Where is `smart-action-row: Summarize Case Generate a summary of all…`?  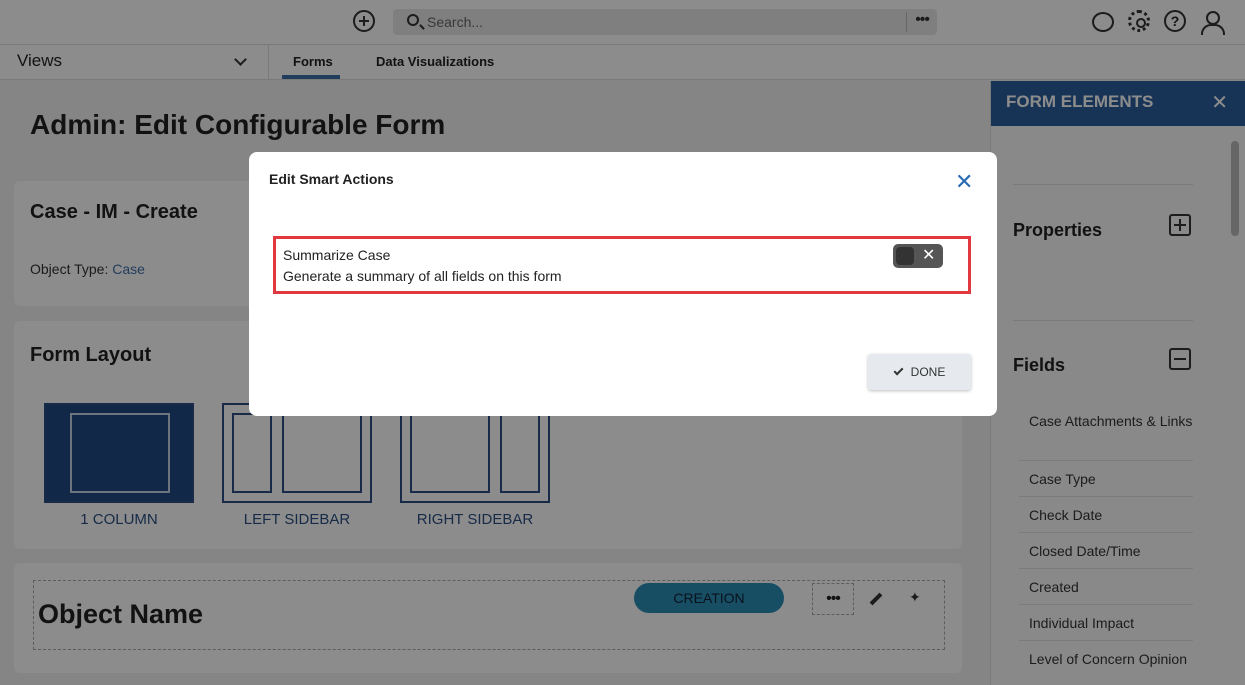 smart-action-row: Summarize Case Generate a summary of all… is located at coordinates (622, 265).